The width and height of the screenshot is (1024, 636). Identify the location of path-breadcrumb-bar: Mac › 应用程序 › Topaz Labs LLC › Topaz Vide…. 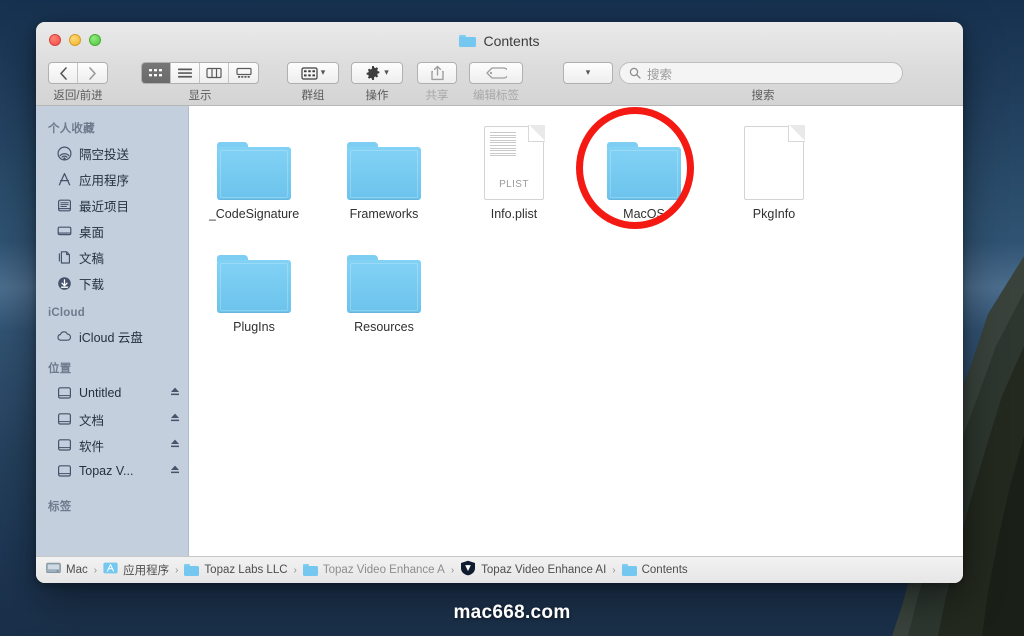
(499, 569).